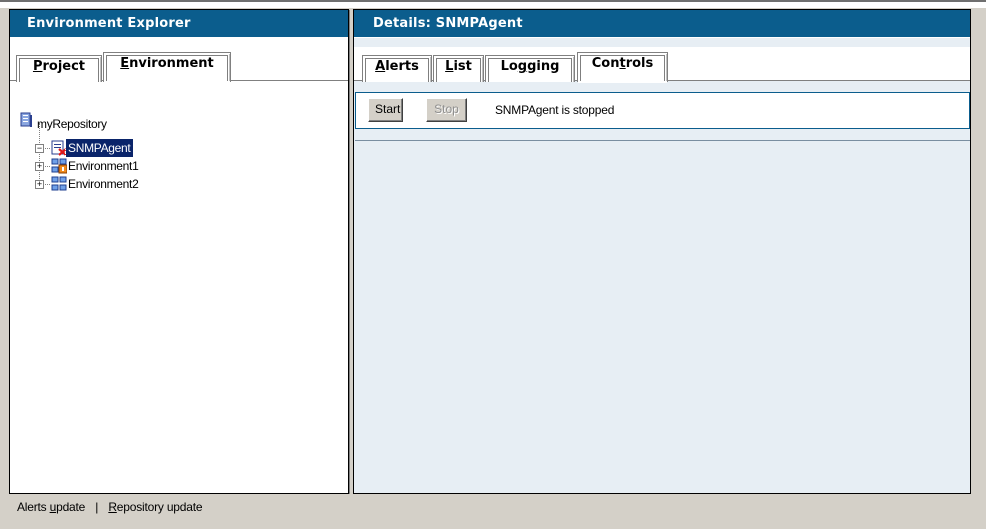  I want to click on agent-status-text: SNMPAgent is stopped, so click(555, 110).